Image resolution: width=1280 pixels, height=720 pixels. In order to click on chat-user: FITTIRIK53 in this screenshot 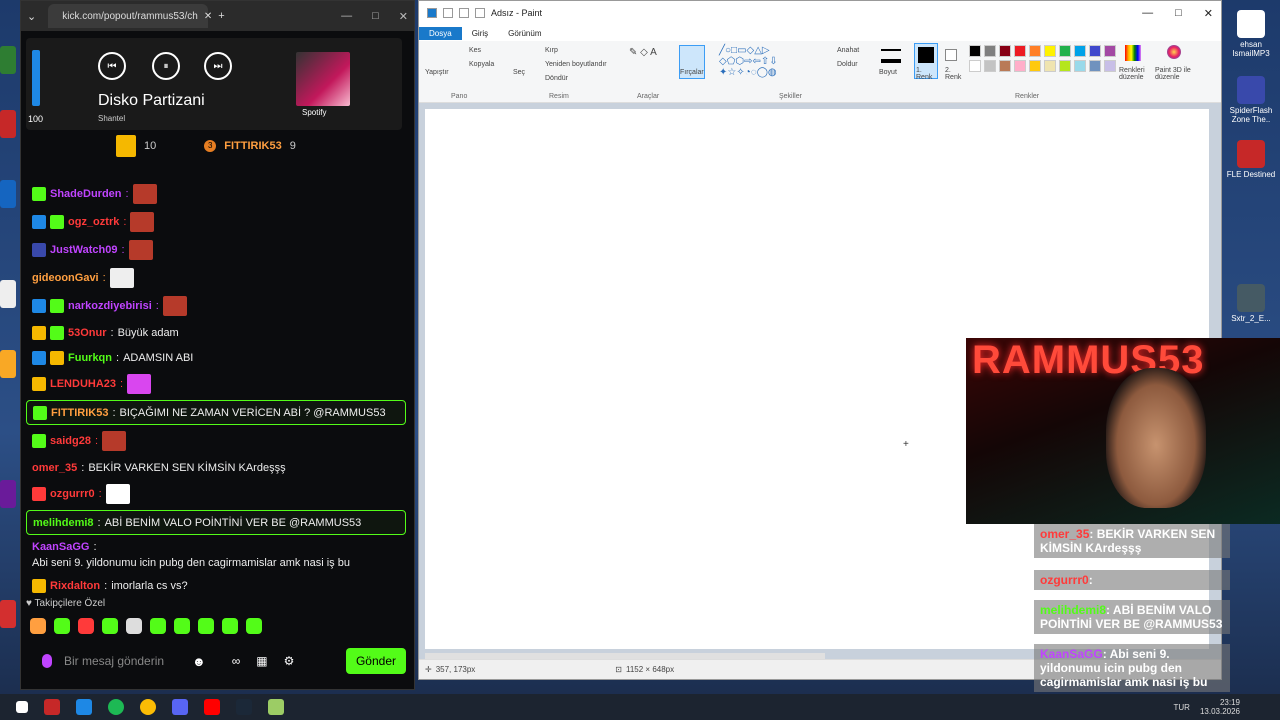, I will do `click(79, 413)`.